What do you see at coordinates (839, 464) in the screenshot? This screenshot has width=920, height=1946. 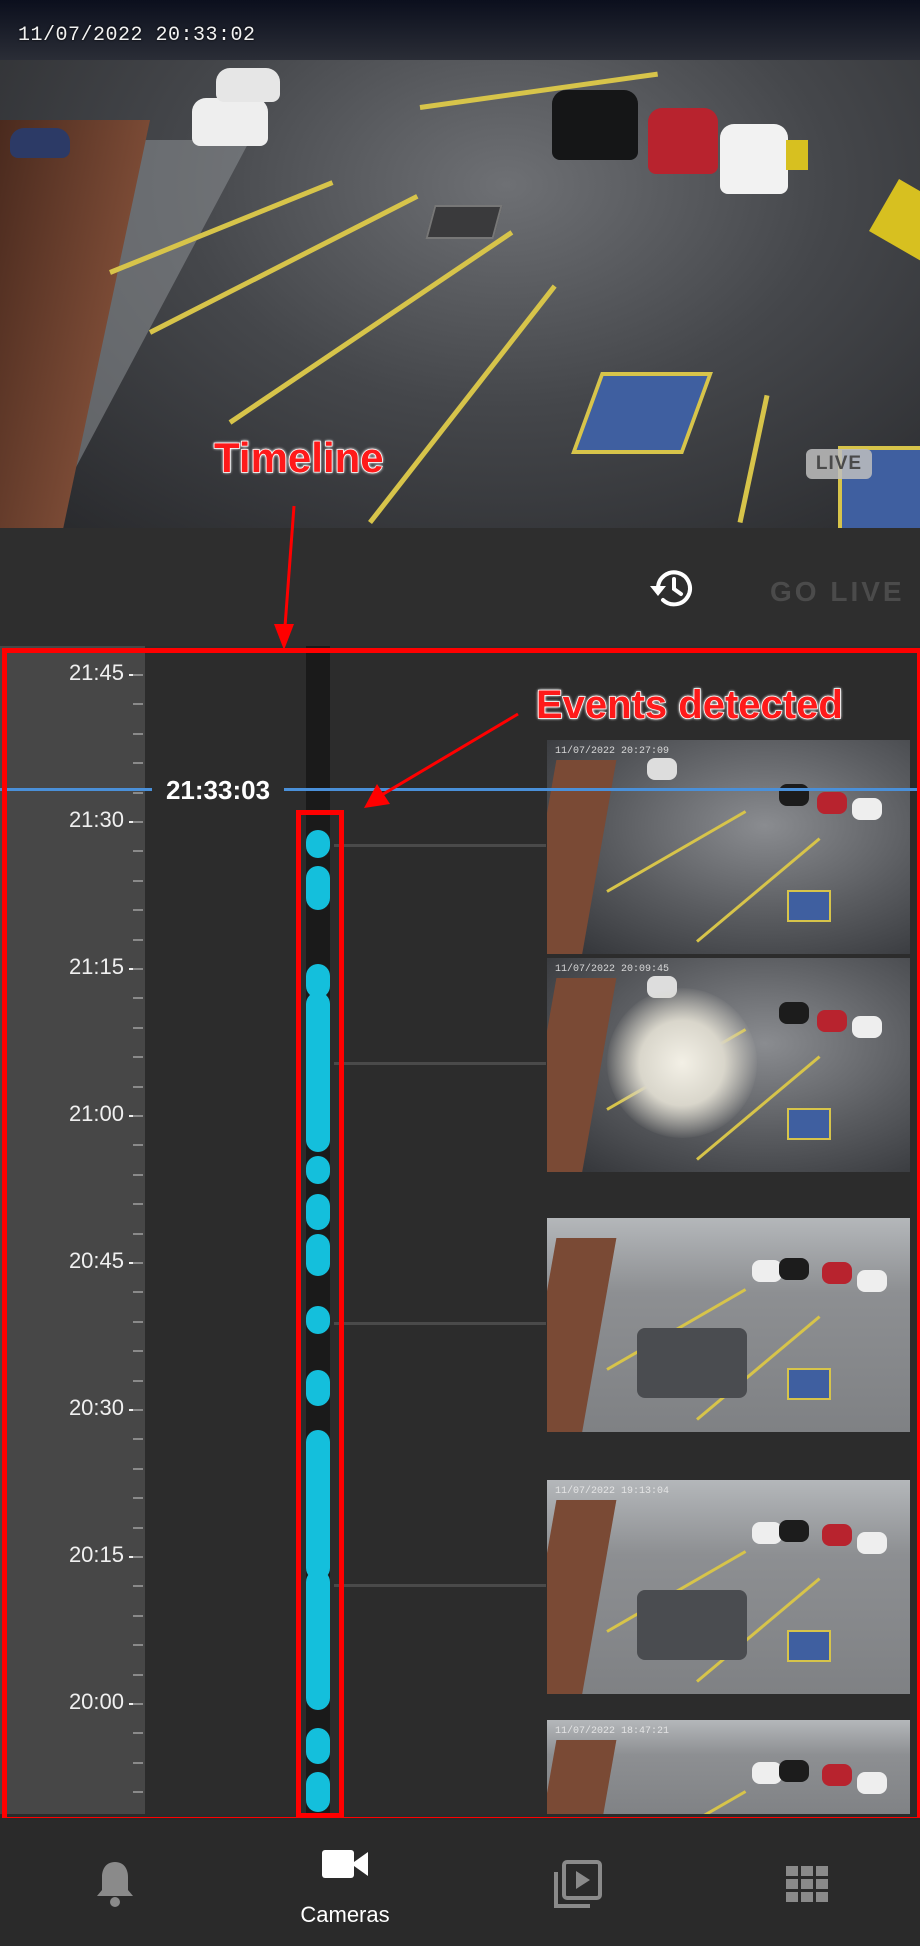 I see `live-badge: LIVE` at bounding box center [839, 464].